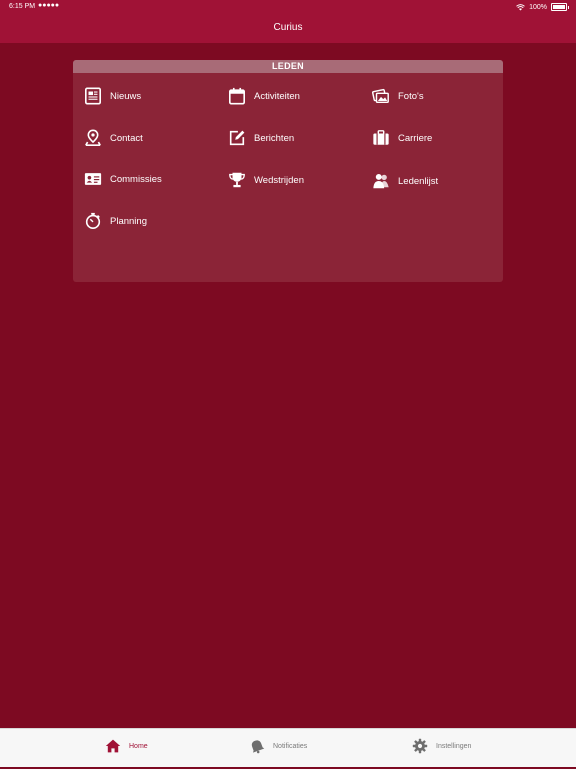 The width and height of the screenshot is (576, 769). I want to click on menu-item-label: Carriere, so click(415, 138).